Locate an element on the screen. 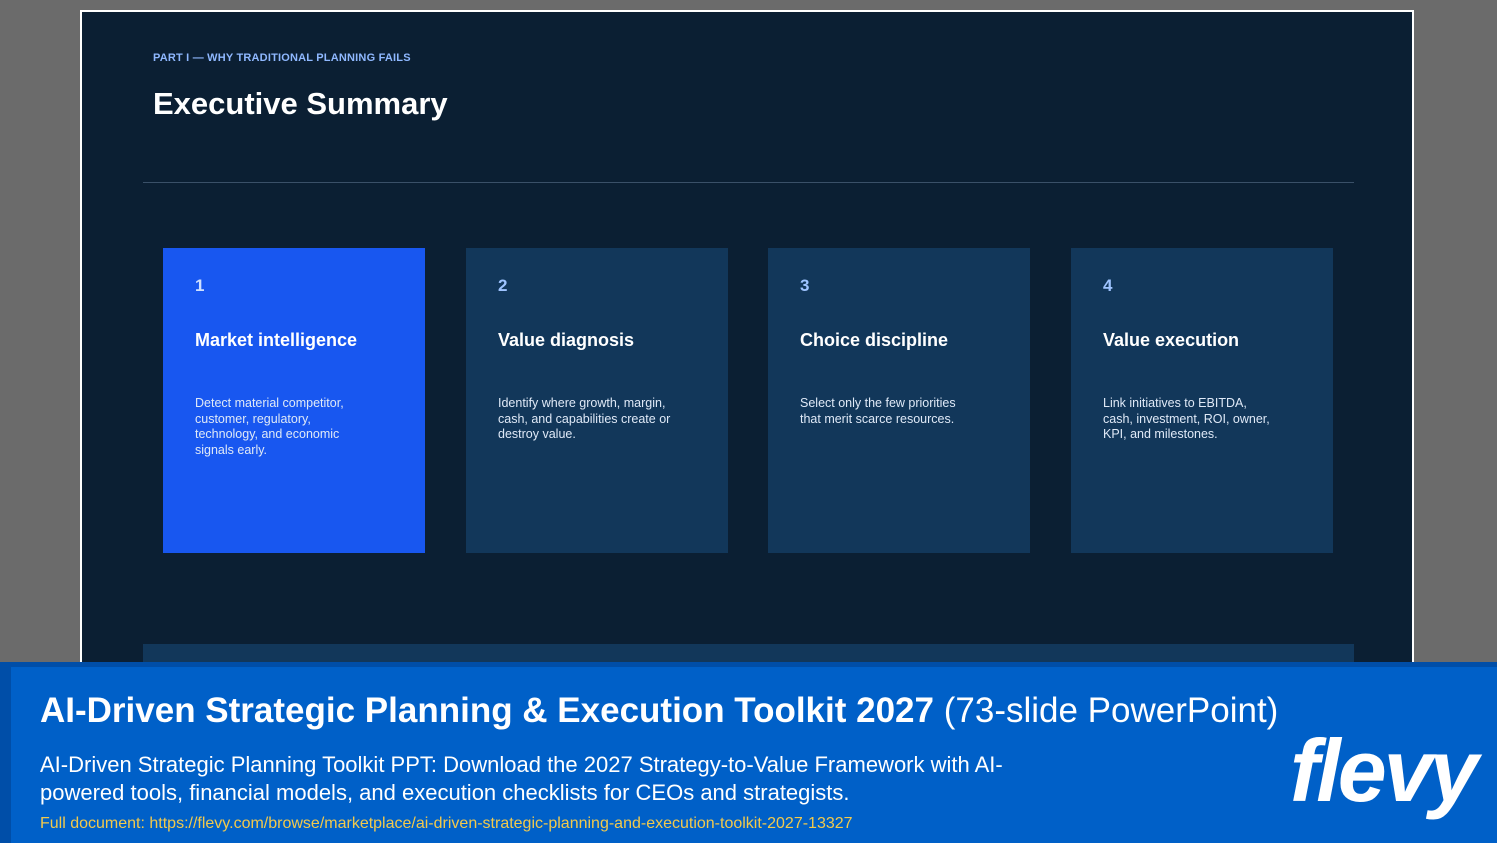 This screenshot has width=1497, height=843. flevy-logo: flevy is located at coordinates (1384, 771).